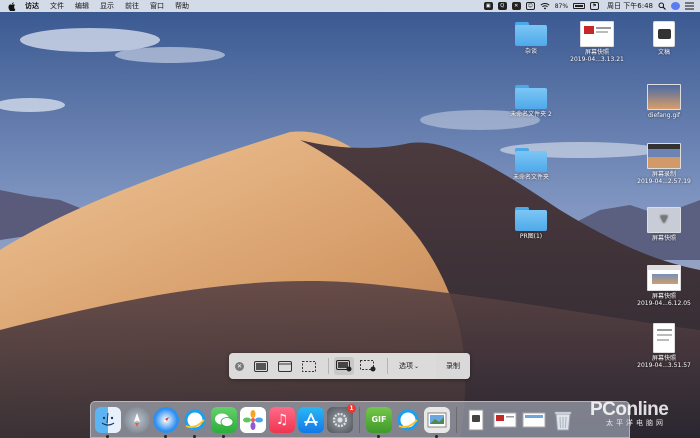 The image size is (700, 438). Describe the element at coordinates (675, 6) in the screenshot. I see `siri-icon` at that location.